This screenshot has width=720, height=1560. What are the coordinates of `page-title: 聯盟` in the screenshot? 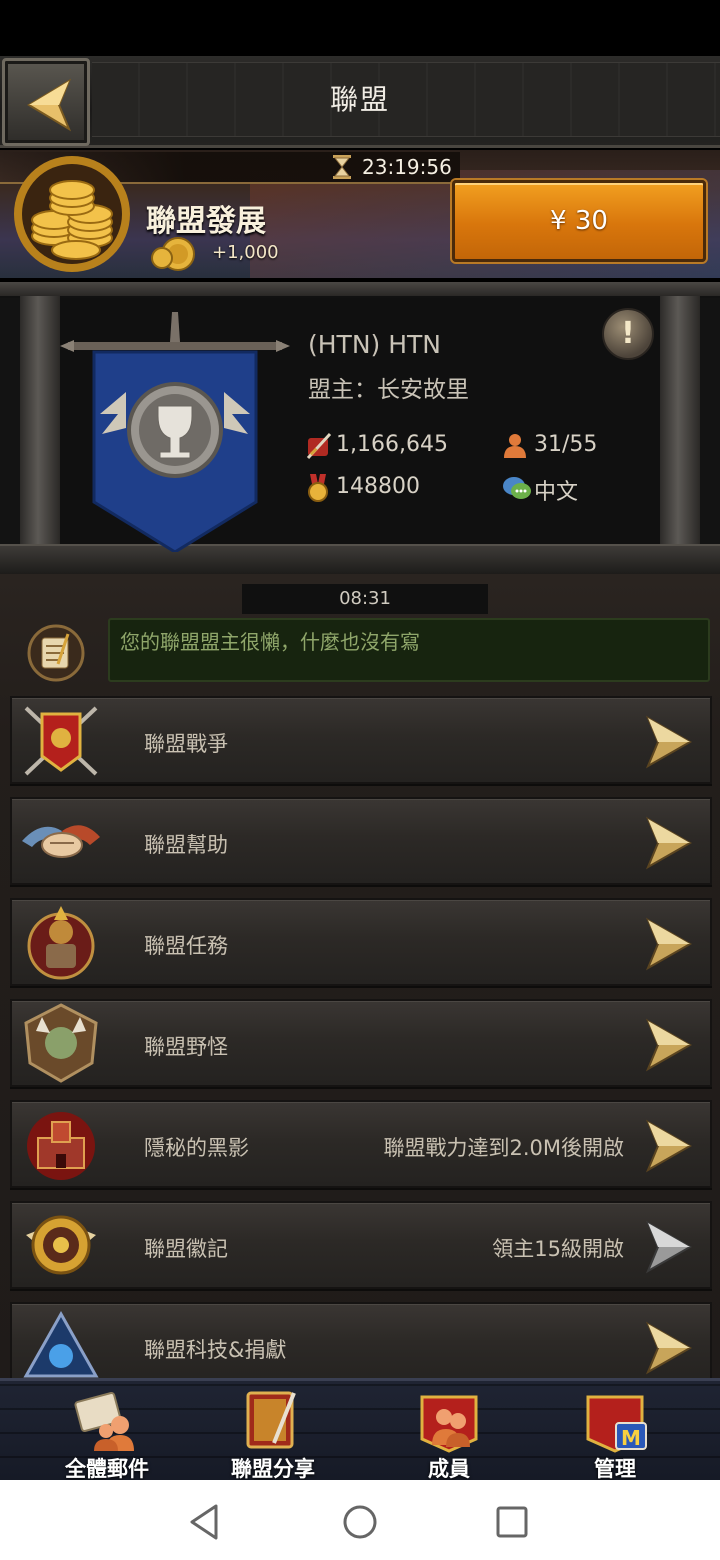 It's located at (359, 99).